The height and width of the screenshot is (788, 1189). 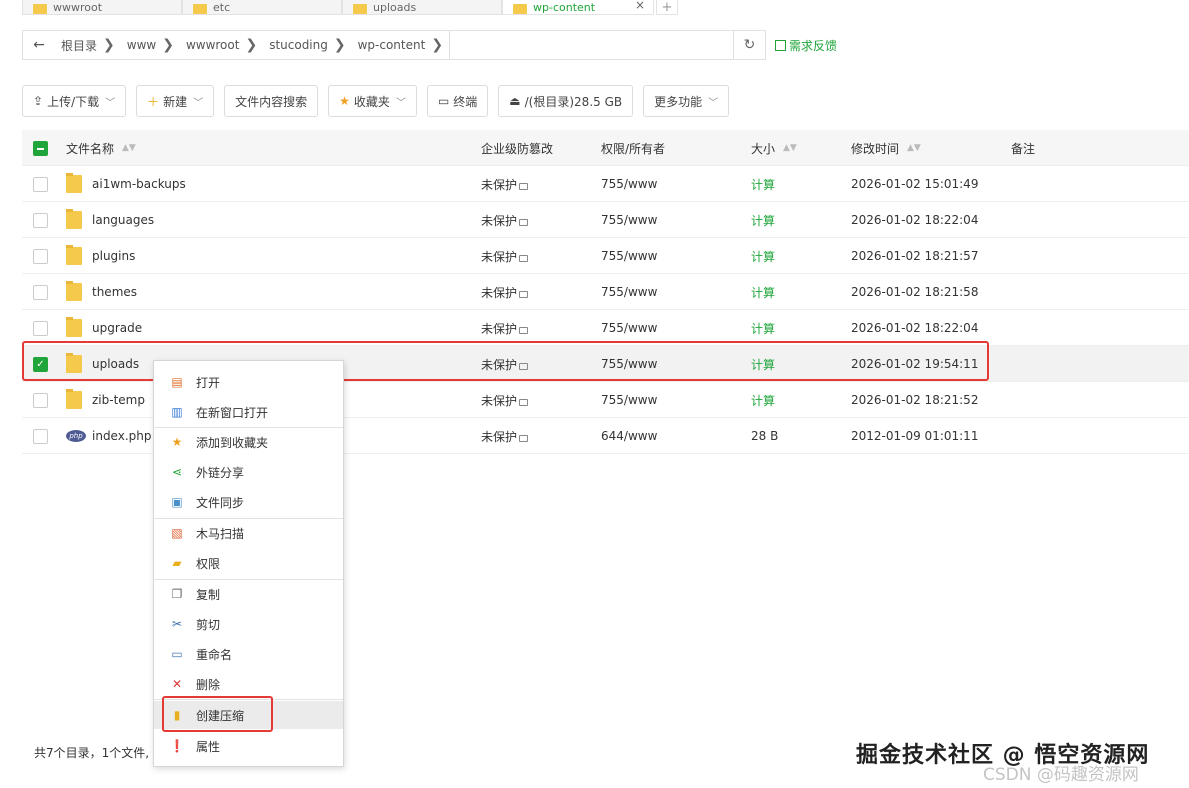 What do you see at coordinates (208, 382) in the screenshot?
I see `menu-item-label: 打开` at bounding box center [208, 382].